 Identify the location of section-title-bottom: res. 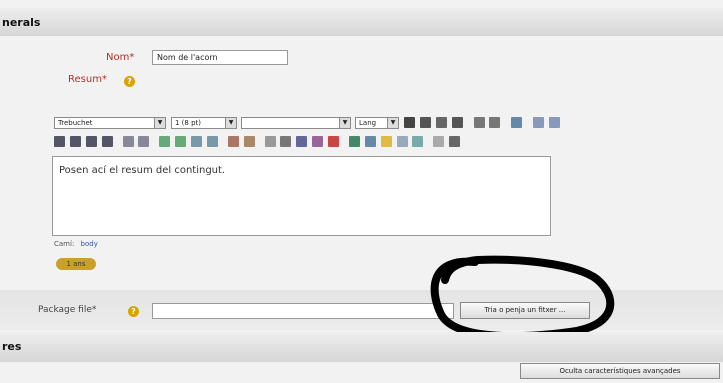
(12, 346).